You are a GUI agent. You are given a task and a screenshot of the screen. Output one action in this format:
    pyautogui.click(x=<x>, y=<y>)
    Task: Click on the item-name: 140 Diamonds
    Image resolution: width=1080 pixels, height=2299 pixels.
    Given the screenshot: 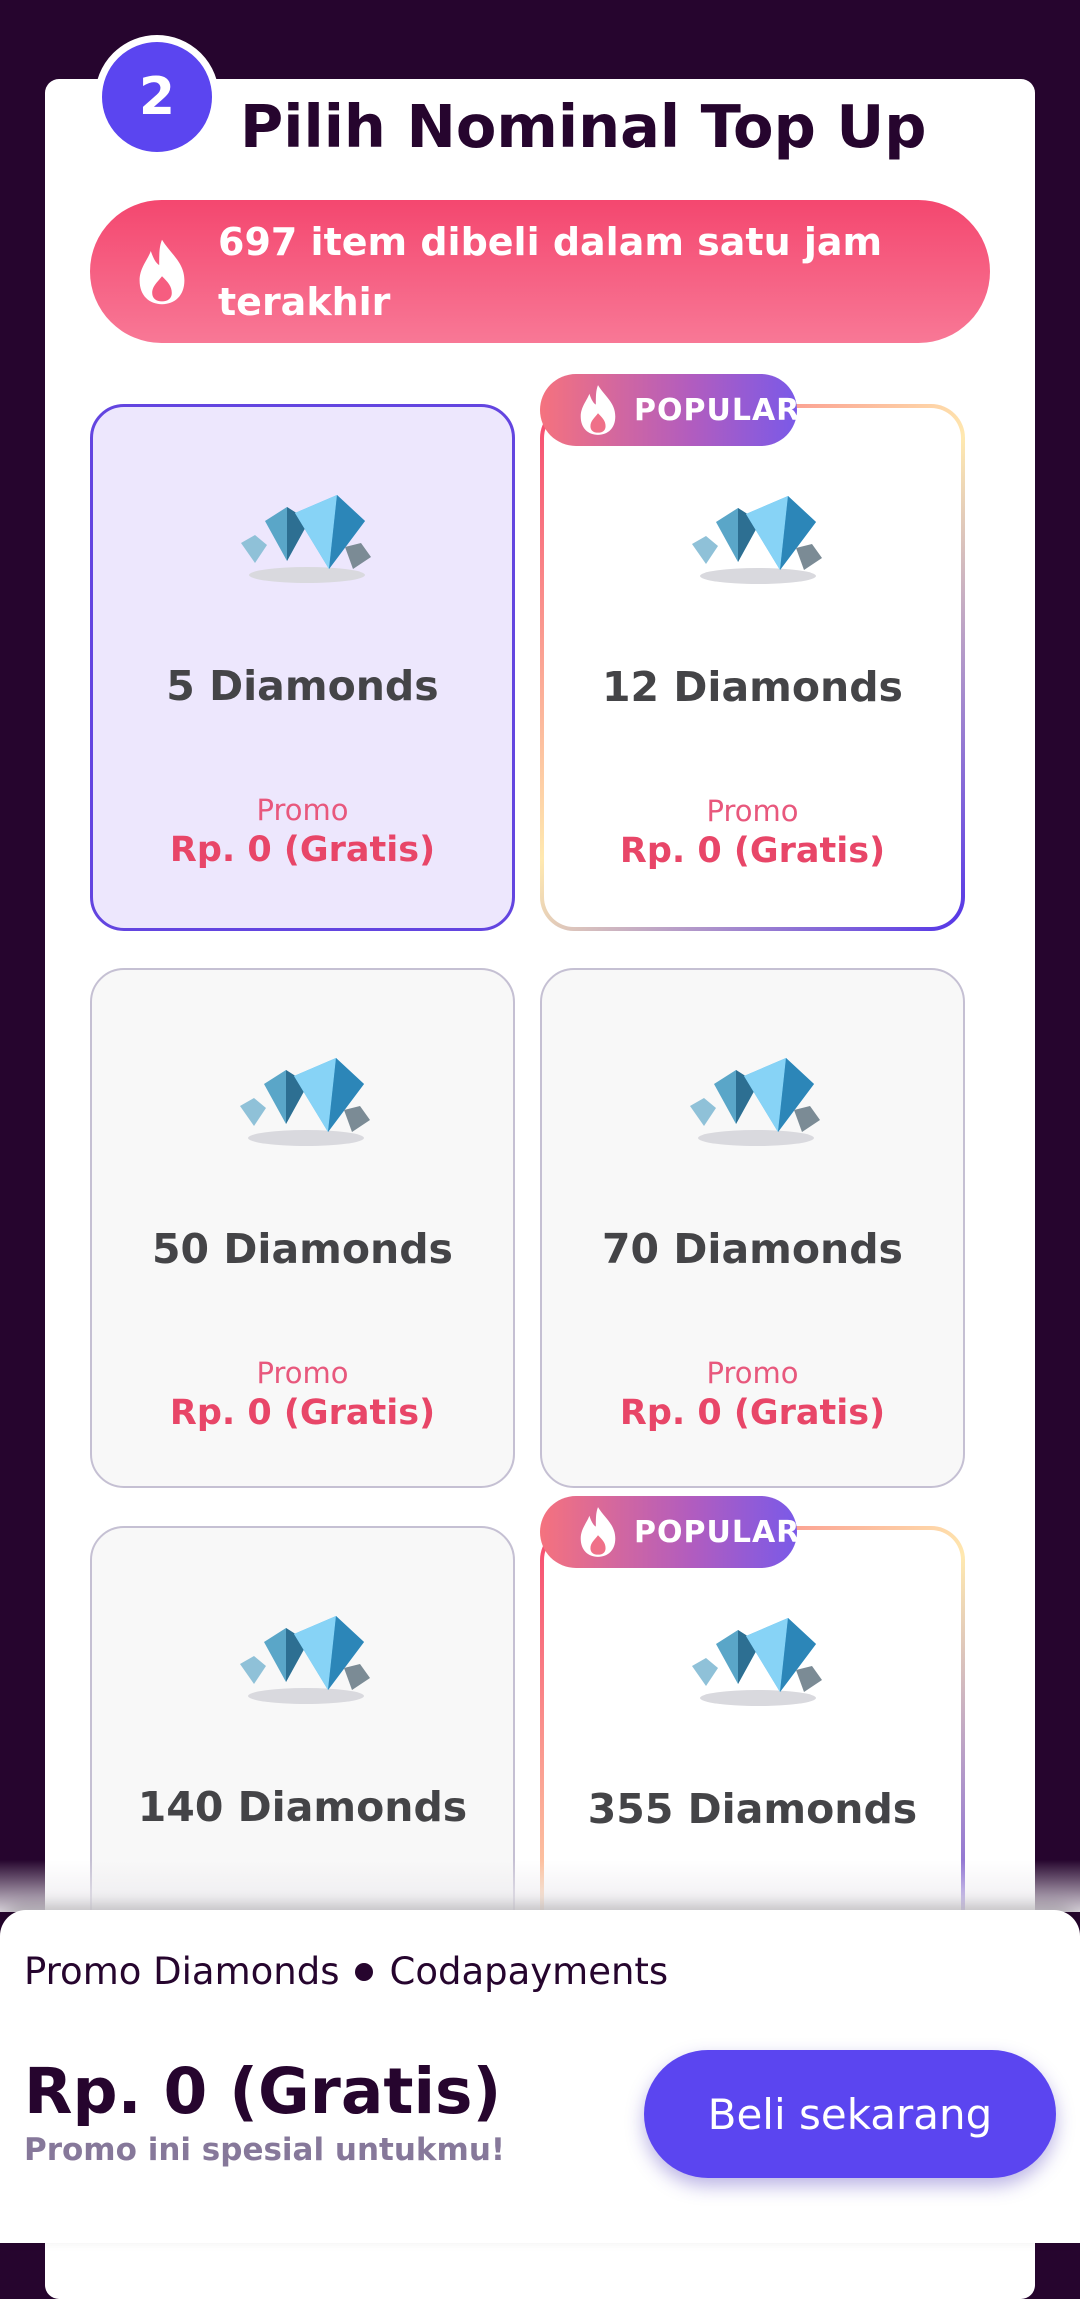 What is the action you would take?
    pyautogui.click(x=302, y=1807)
    